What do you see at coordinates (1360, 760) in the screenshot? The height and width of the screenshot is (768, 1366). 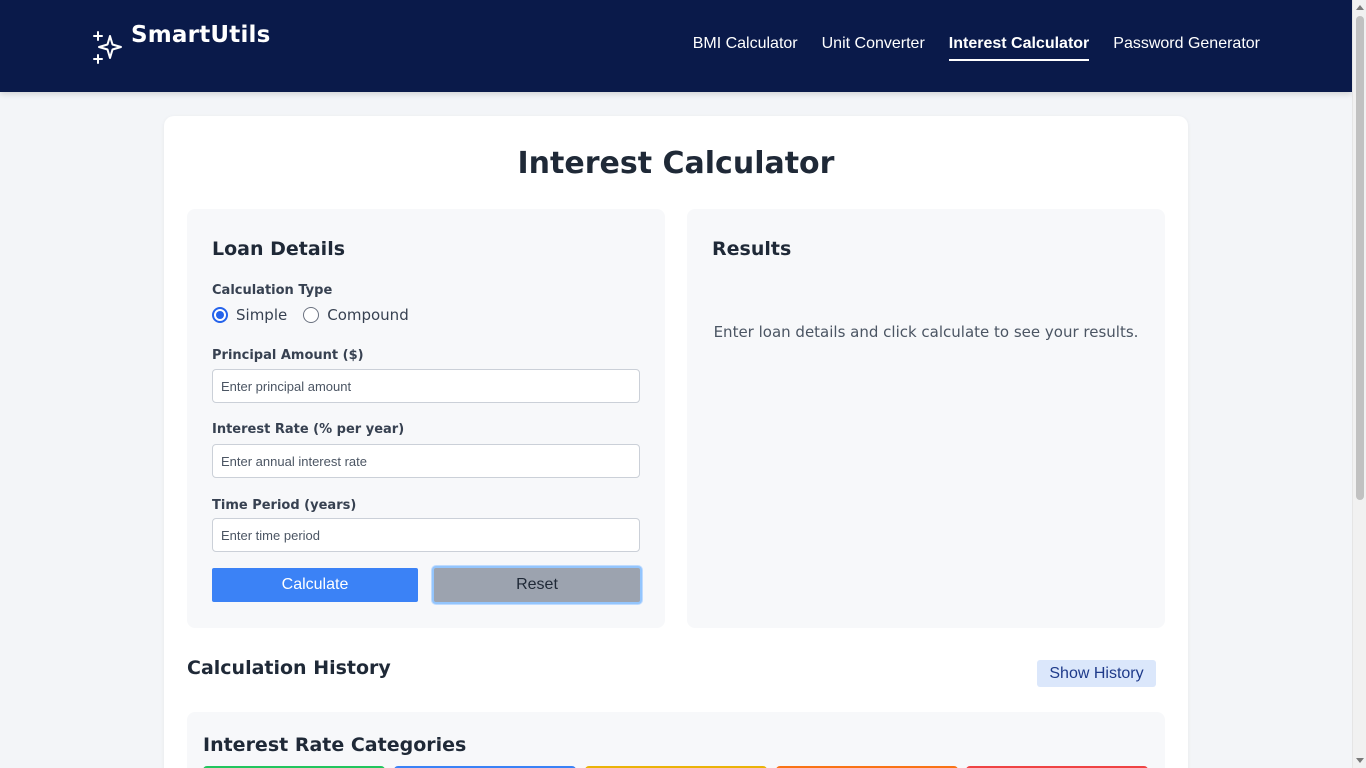 I see `scroll-down-arrow-icon` at bounding box center [1360, 760].